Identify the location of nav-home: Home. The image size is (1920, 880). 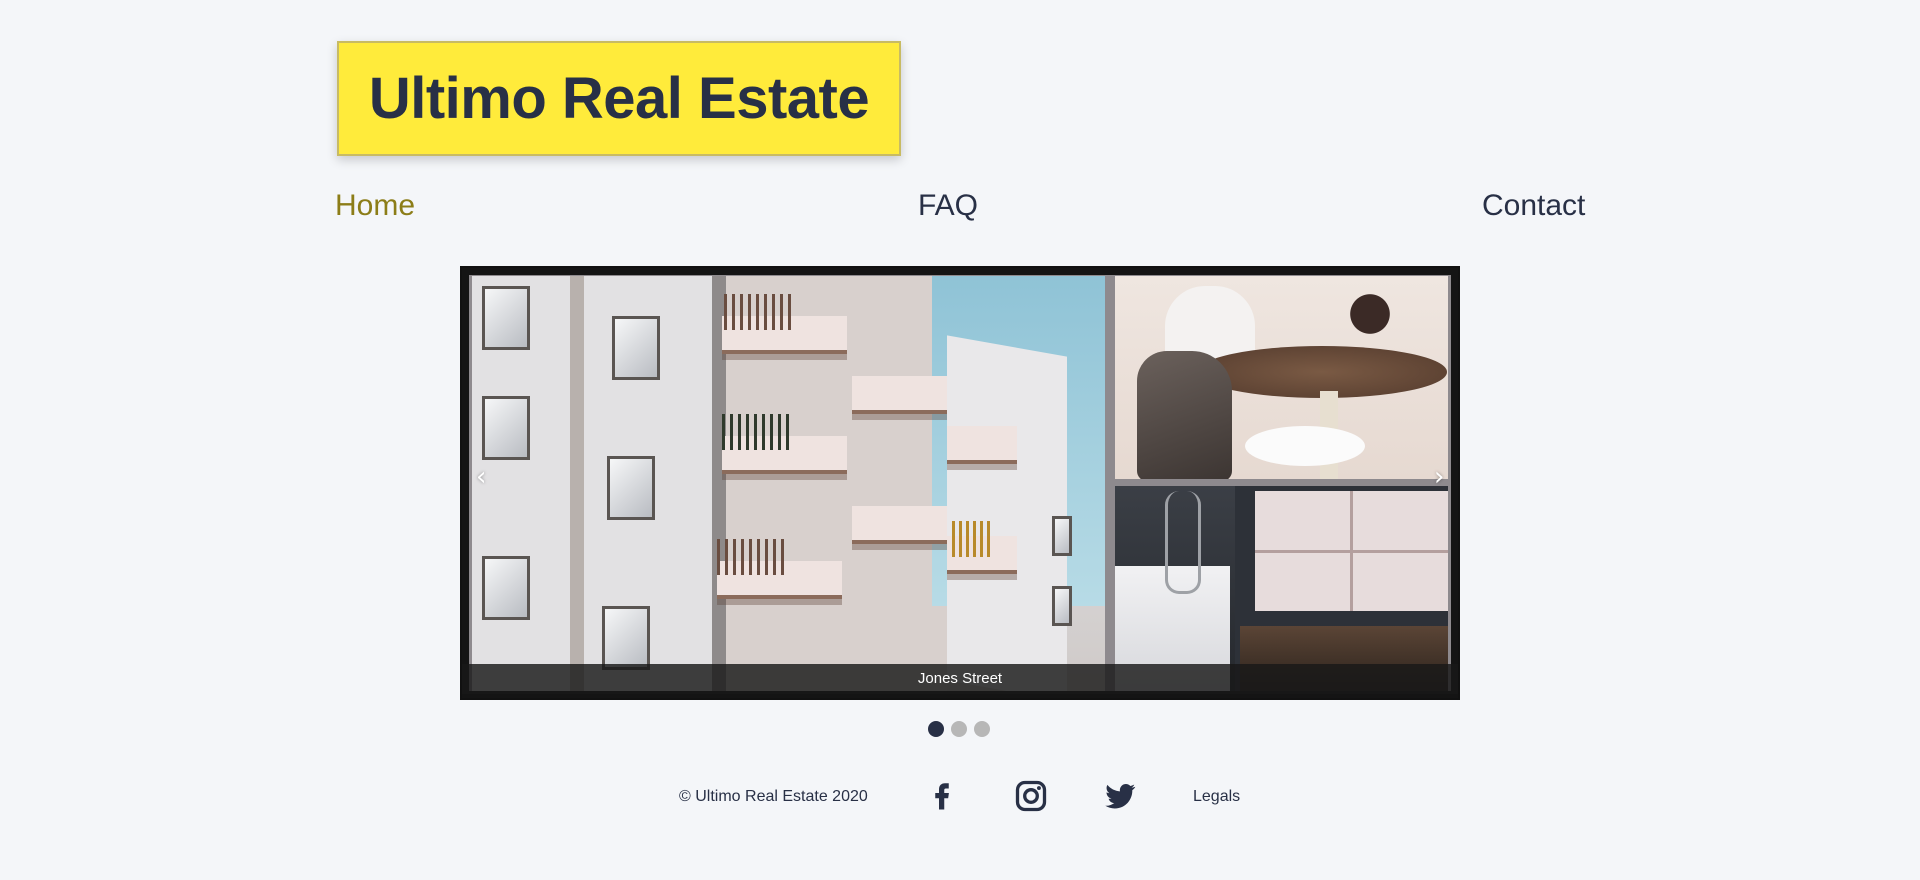
(375, 206).